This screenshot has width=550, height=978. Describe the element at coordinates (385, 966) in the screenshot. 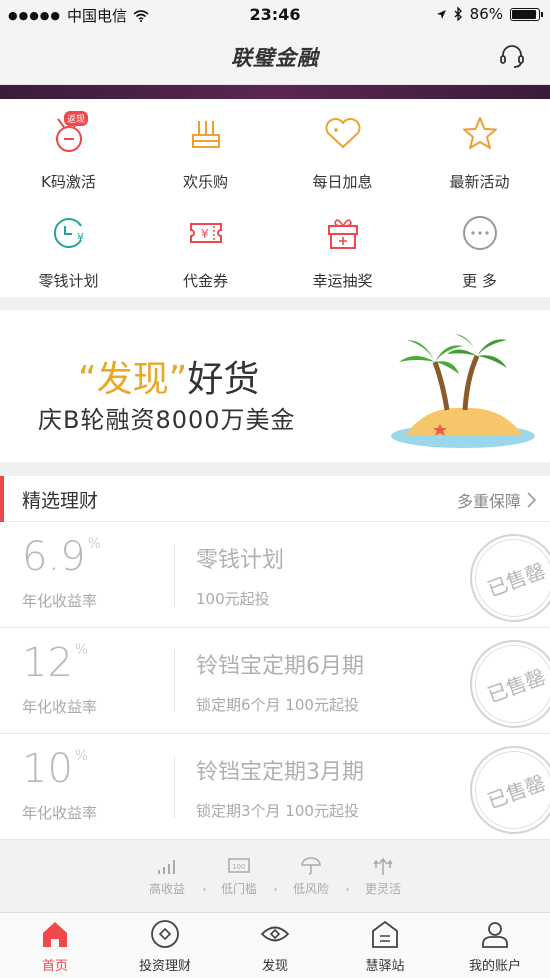

I see `tab-label: 慧驿站` at that location.